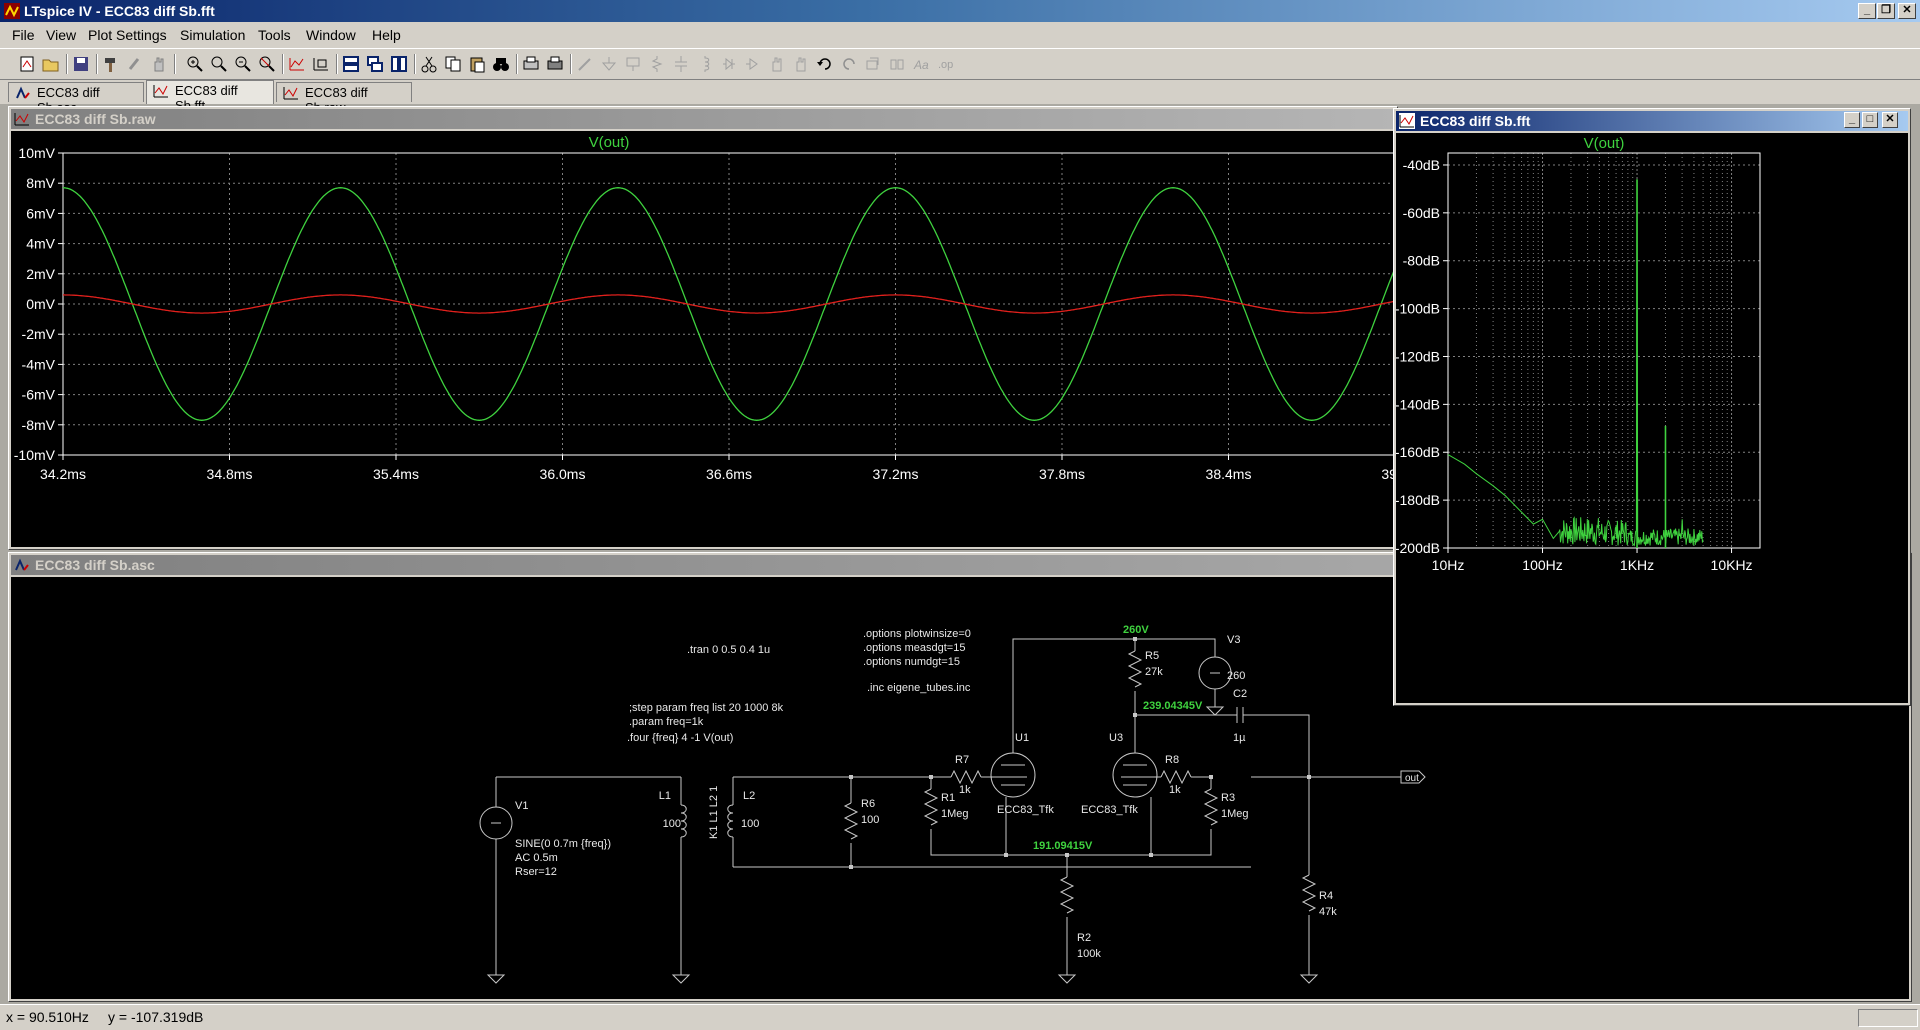 This screenshot has height=1030, width=1920. I want to click on undo-icon, so click(825, 64).